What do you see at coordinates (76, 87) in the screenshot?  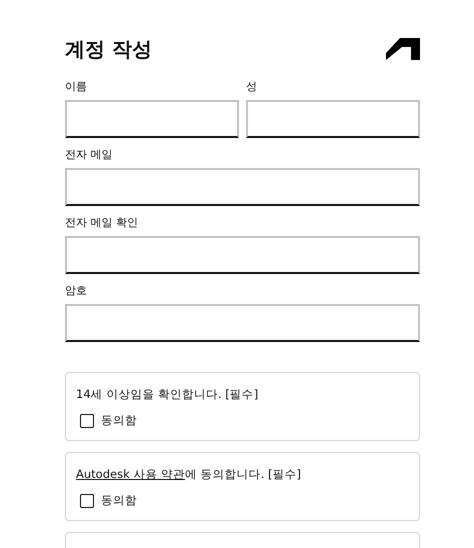 I see `field-label: 이름` at bounding box center [76, 87].